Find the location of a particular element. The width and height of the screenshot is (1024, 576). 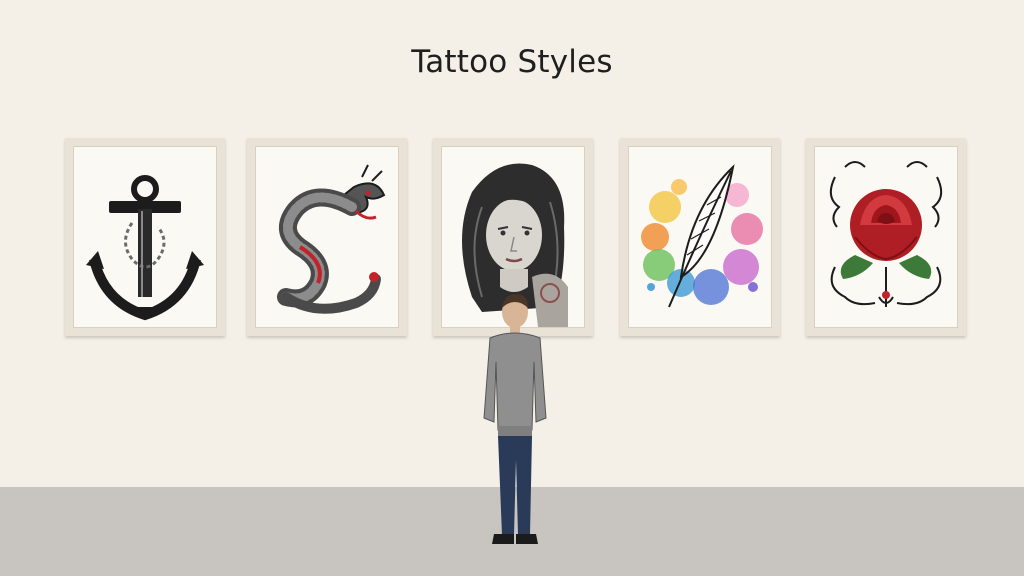

artwork-anchor is located at coordinates (145, 237).